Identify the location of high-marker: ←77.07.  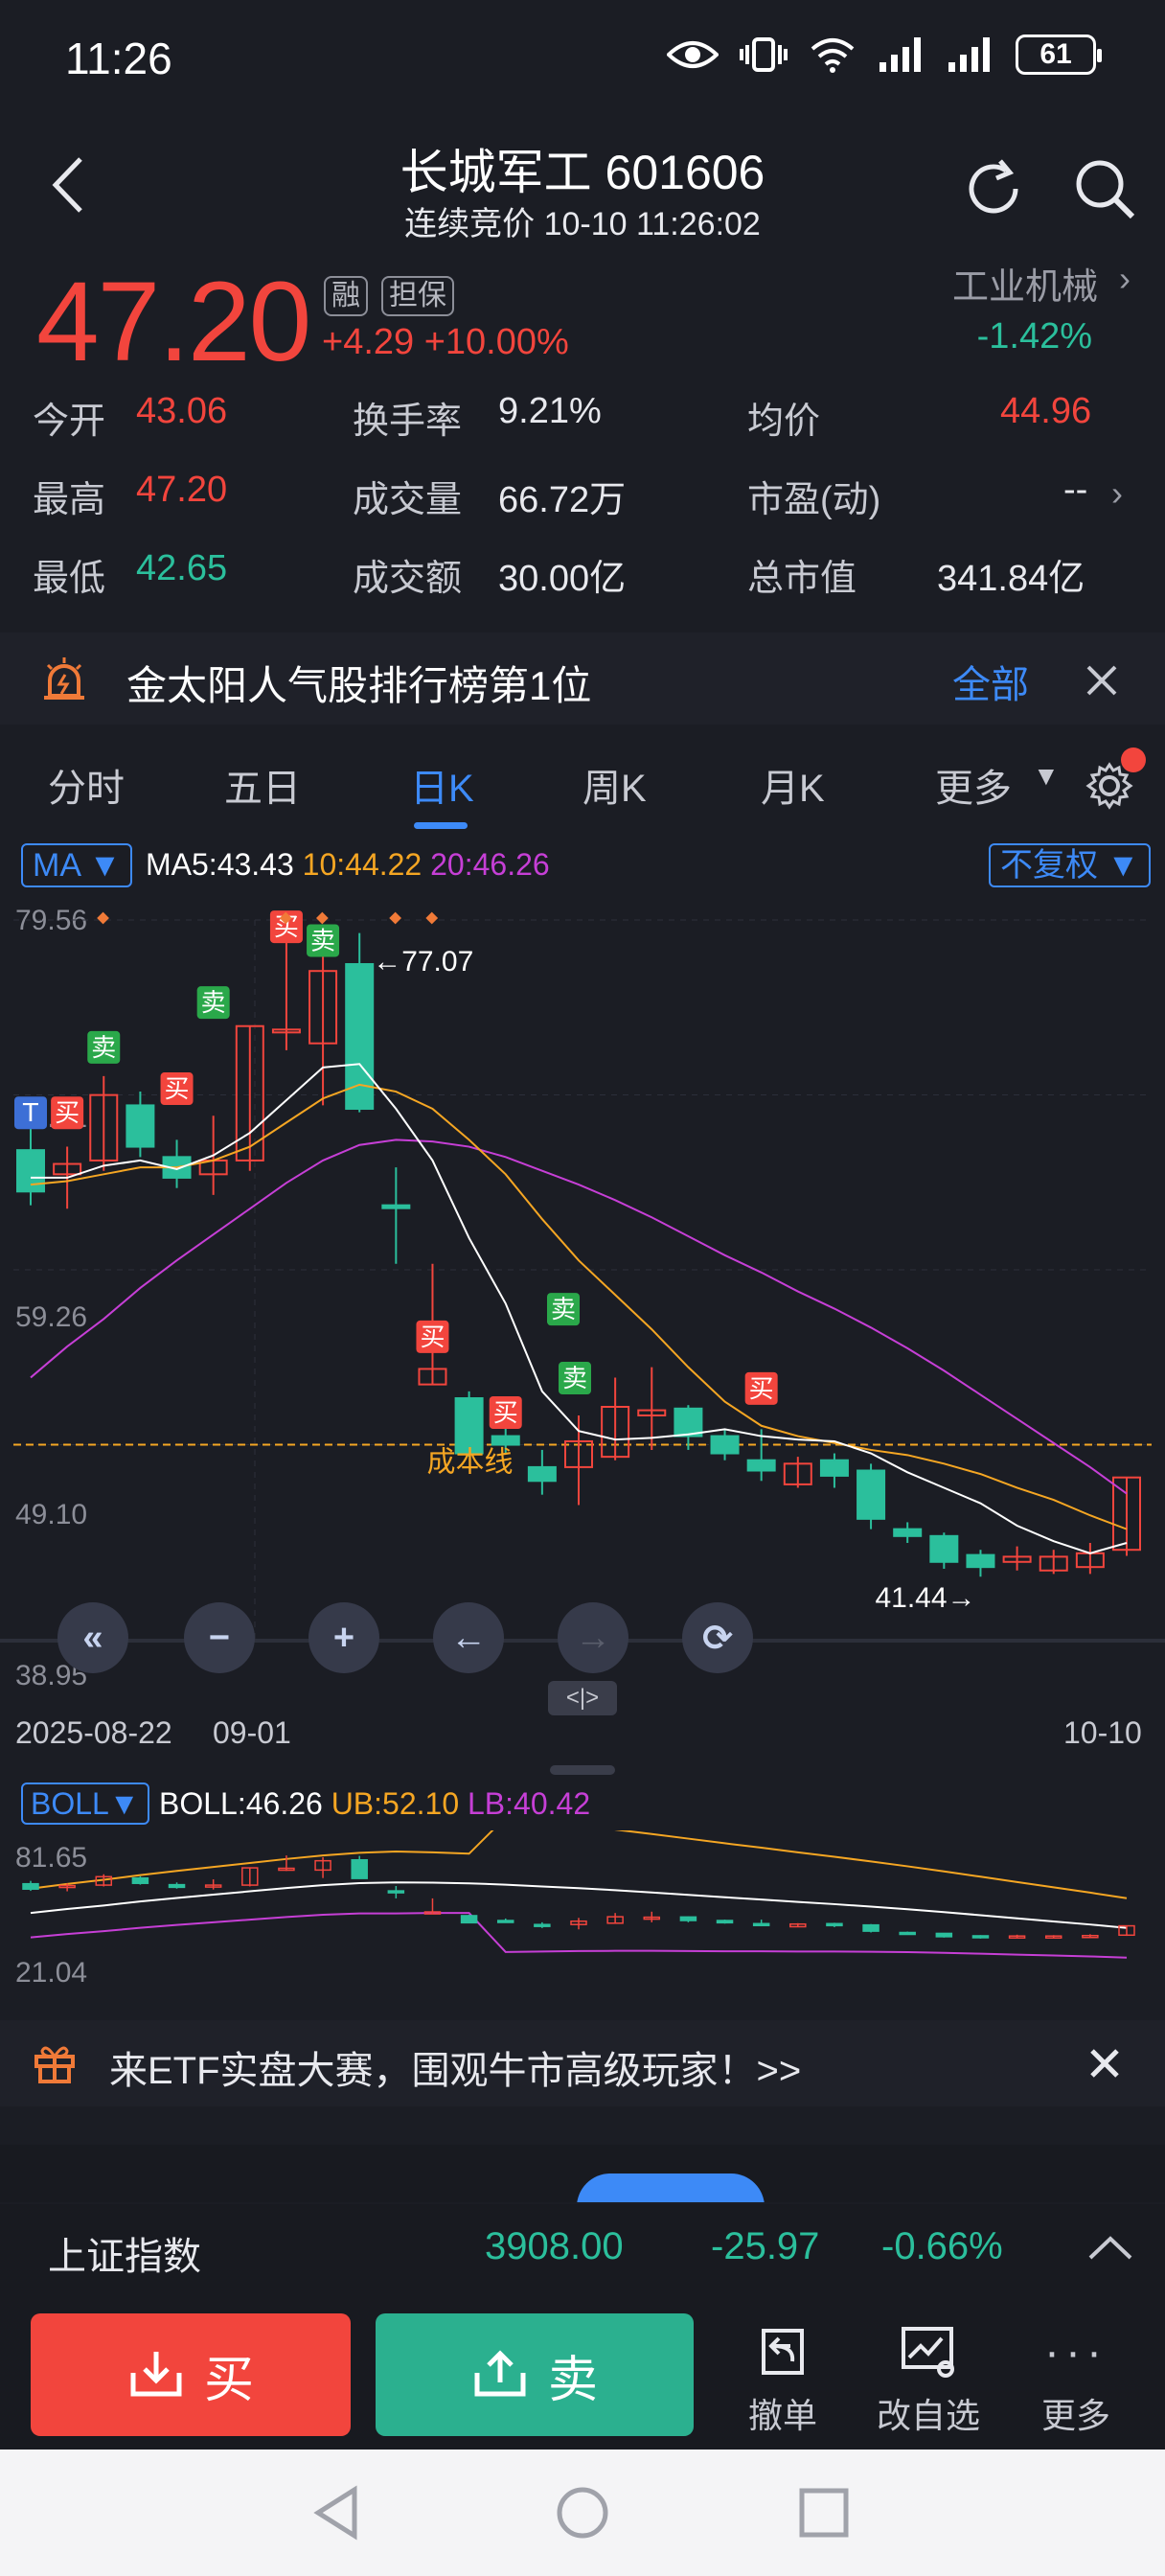
(423, 962).